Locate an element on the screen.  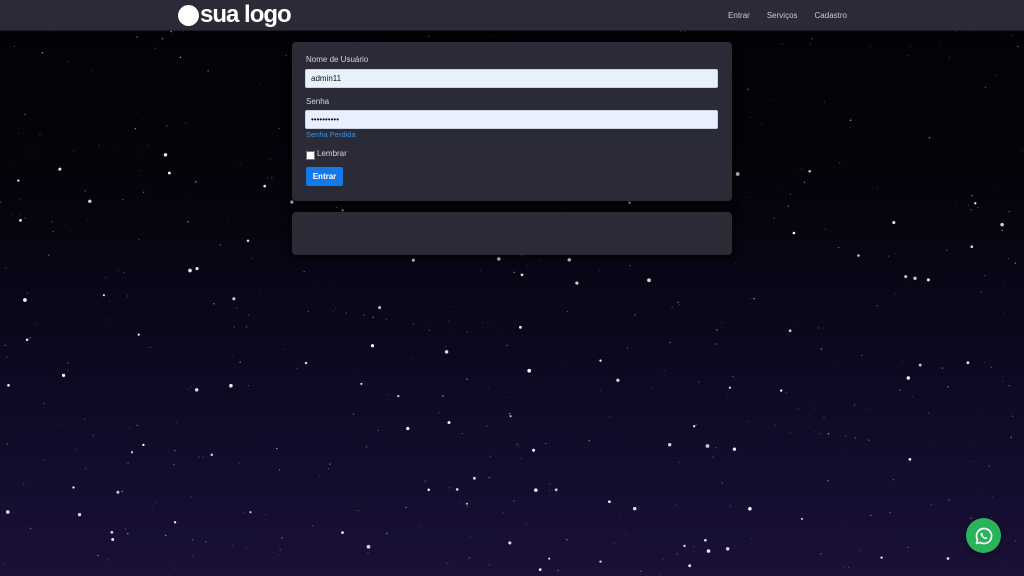
password-input: •••••••••• is located at coordinates (511, 119).